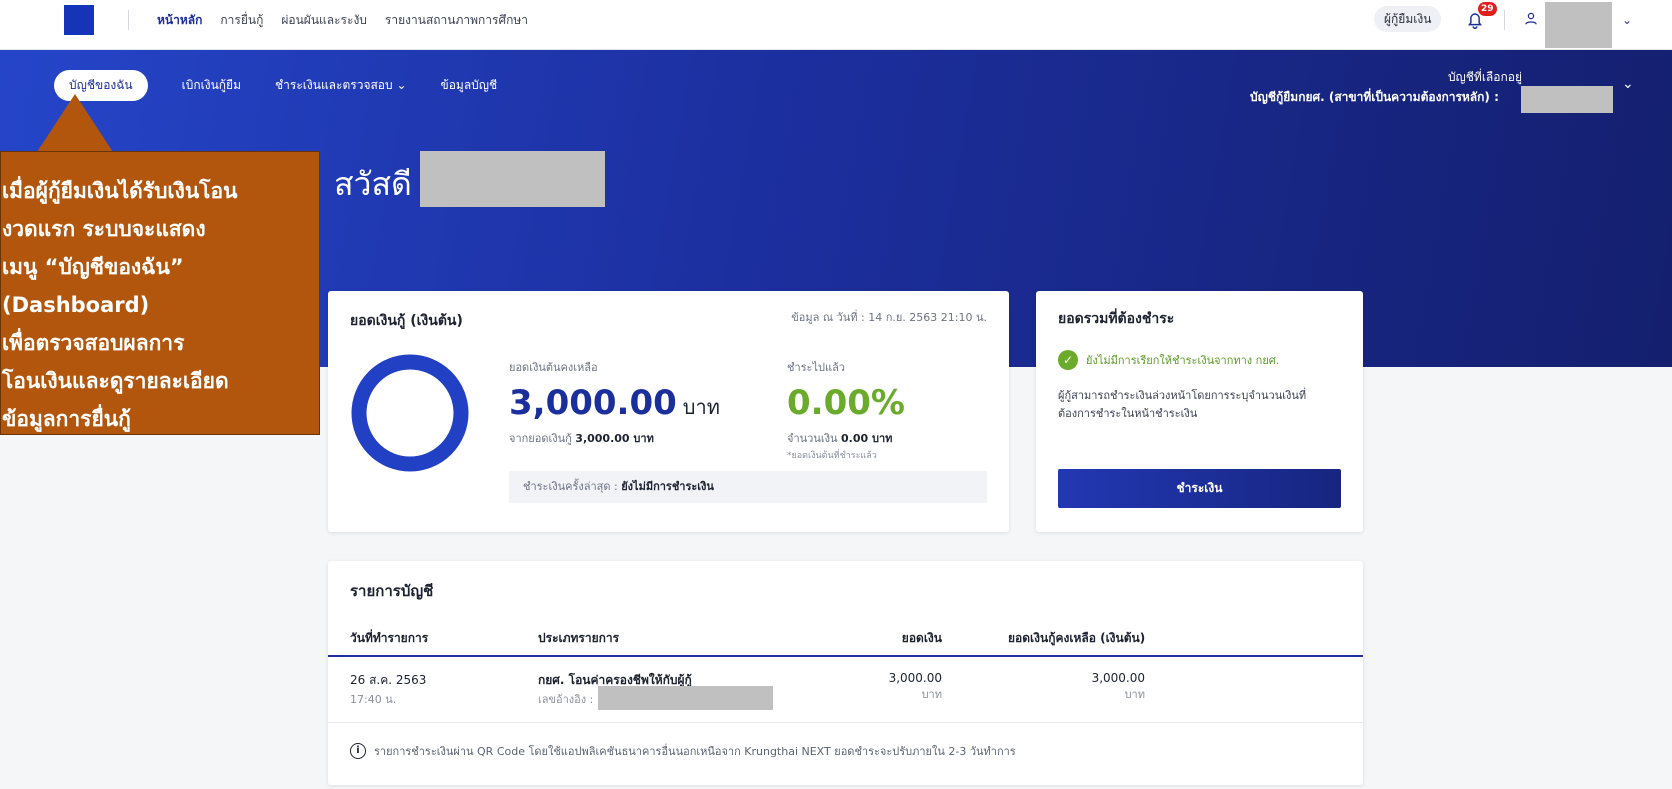  Describe the element at coordinates (341, 85) in the screenshot. I see `tab-payment-check: ชำระเงินและตรวจสอบ ⌄` at that location.